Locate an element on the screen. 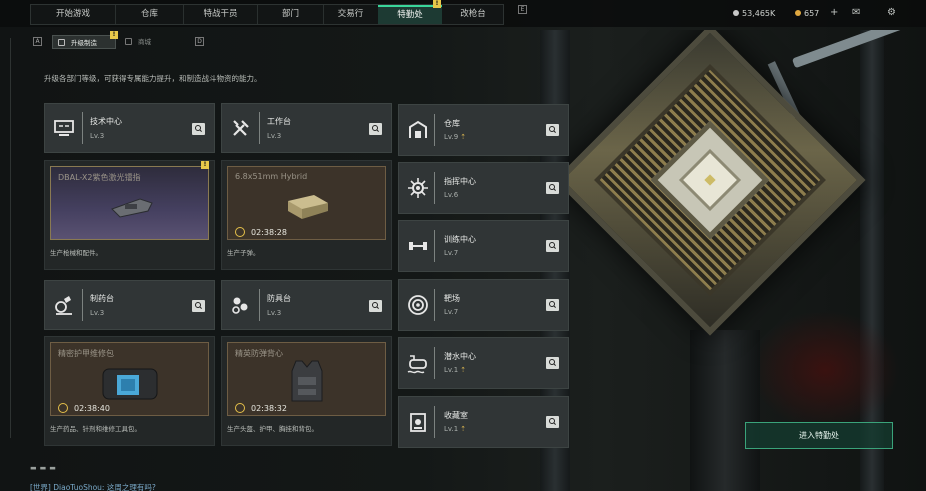 The width and height of the screenshot is (926, 491). product-slot: 6.8x51mm Hybrid 02:38:28 is located at coordinates (306, 203).